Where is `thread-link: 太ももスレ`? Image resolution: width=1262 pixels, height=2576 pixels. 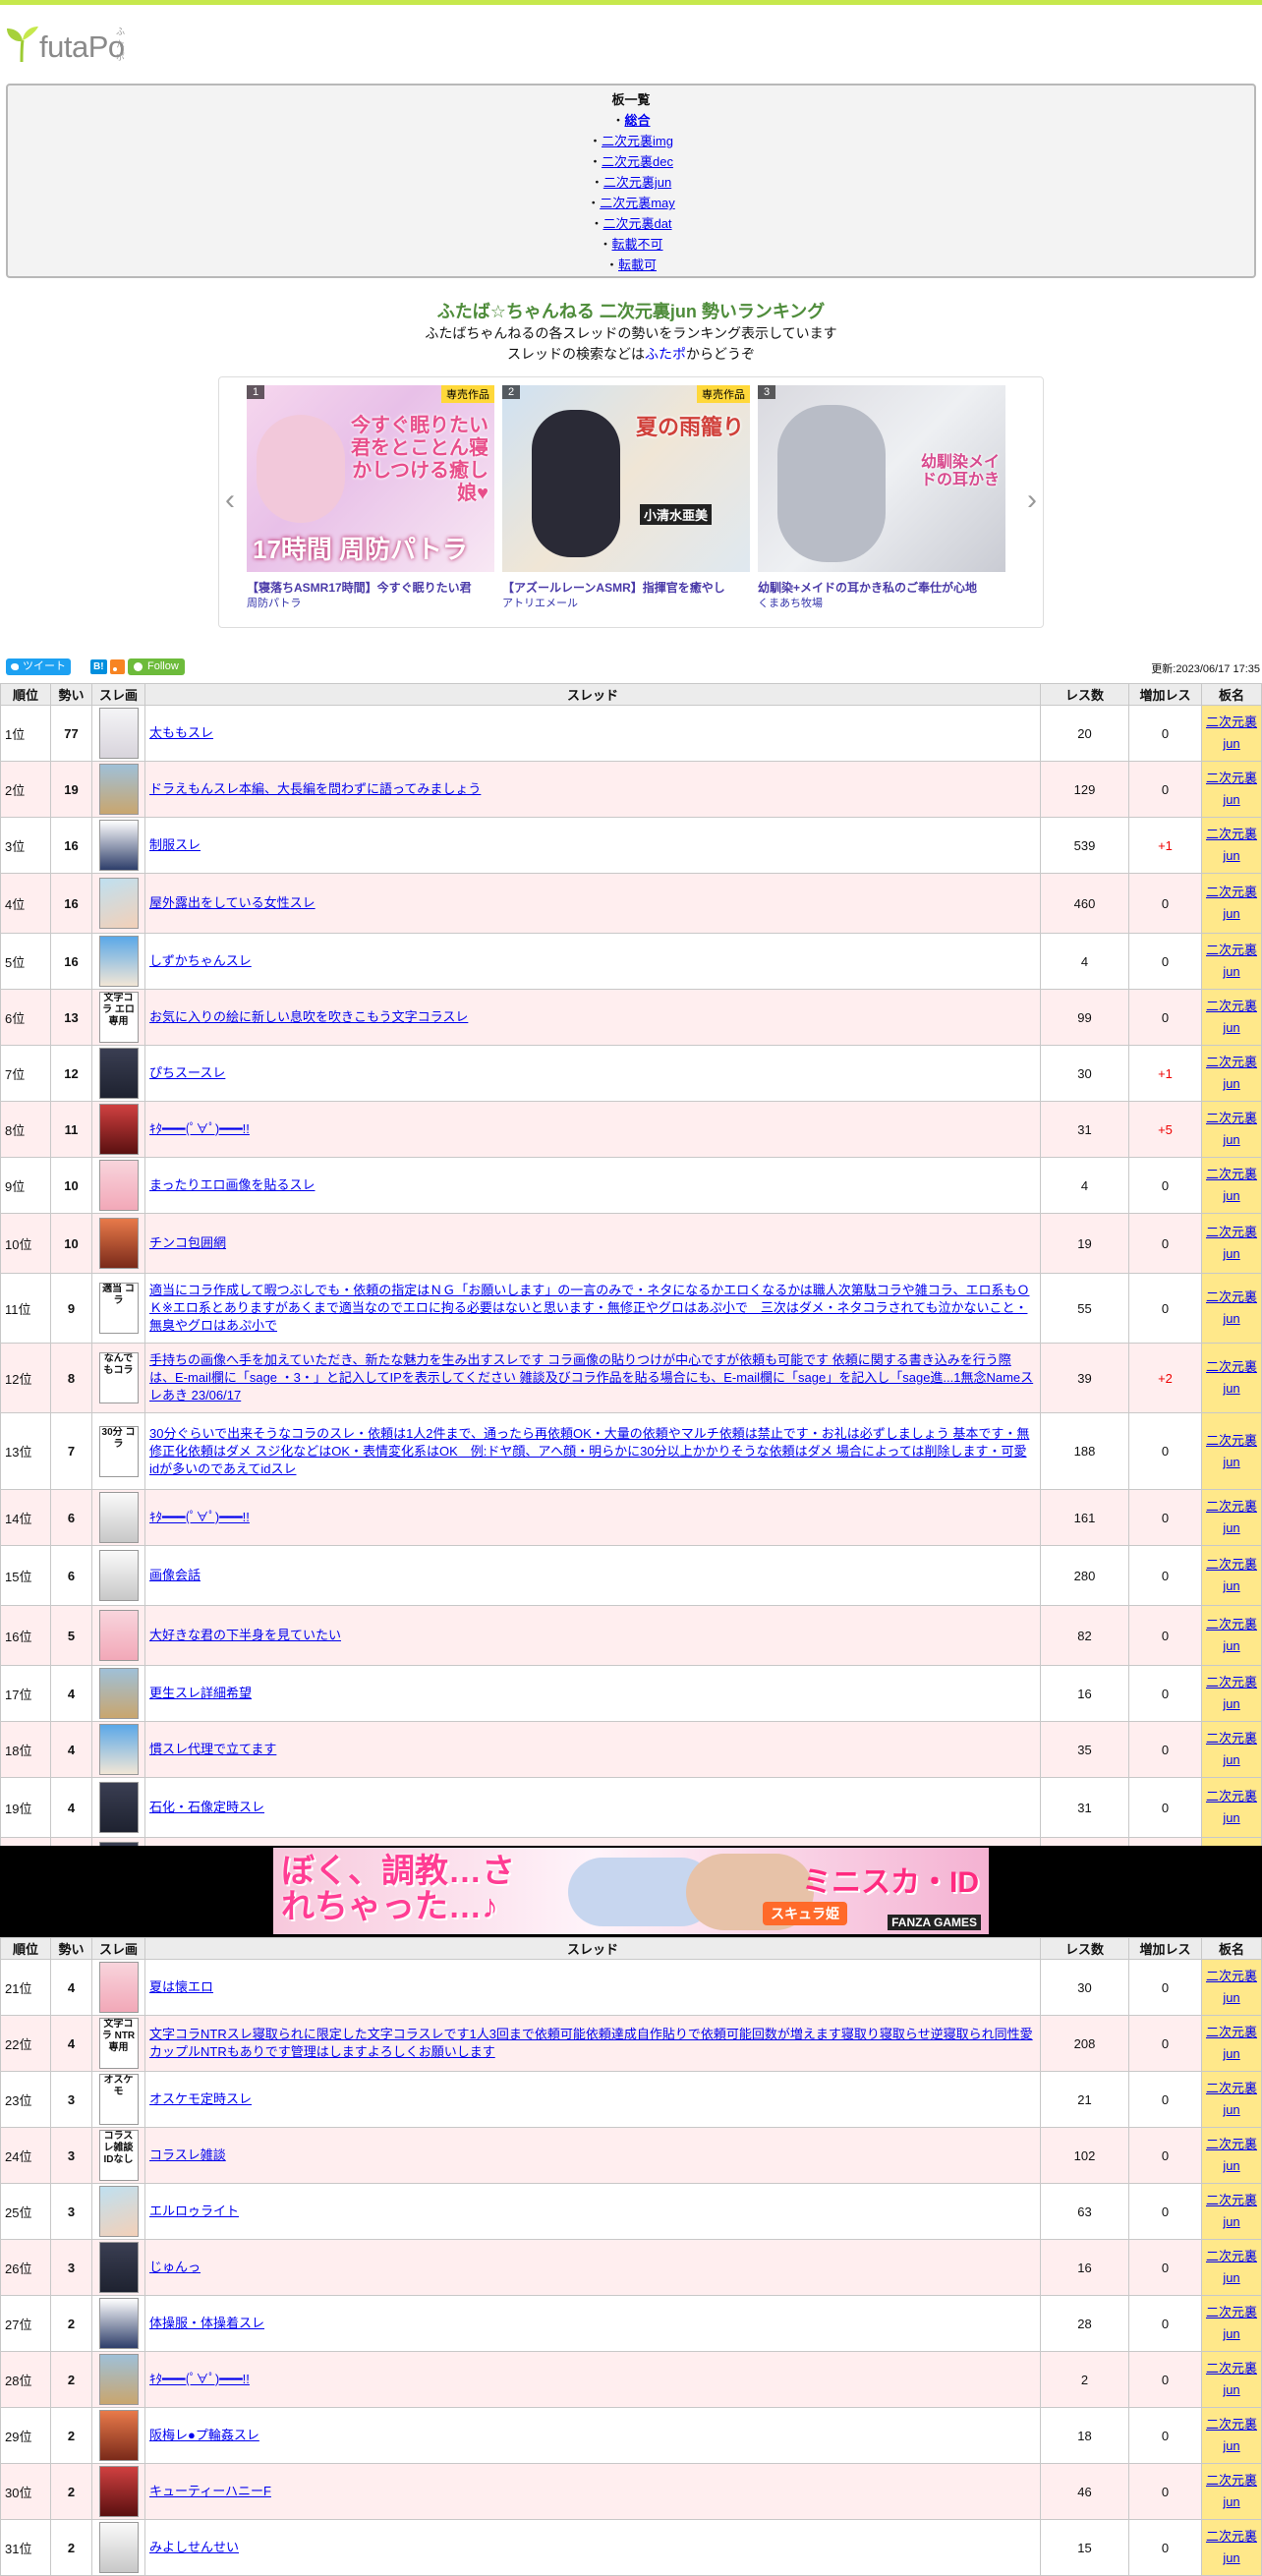 thread-link: 太ももスレ is located at coordinates (181, 732).